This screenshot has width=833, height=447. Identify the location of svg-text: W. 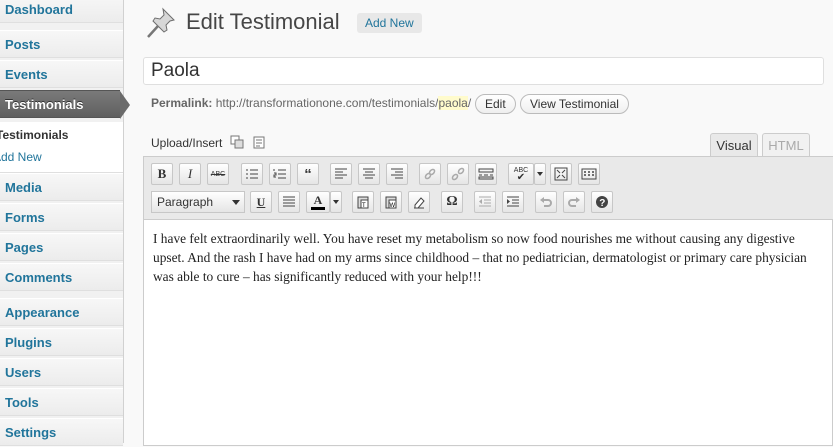
(393, 206).